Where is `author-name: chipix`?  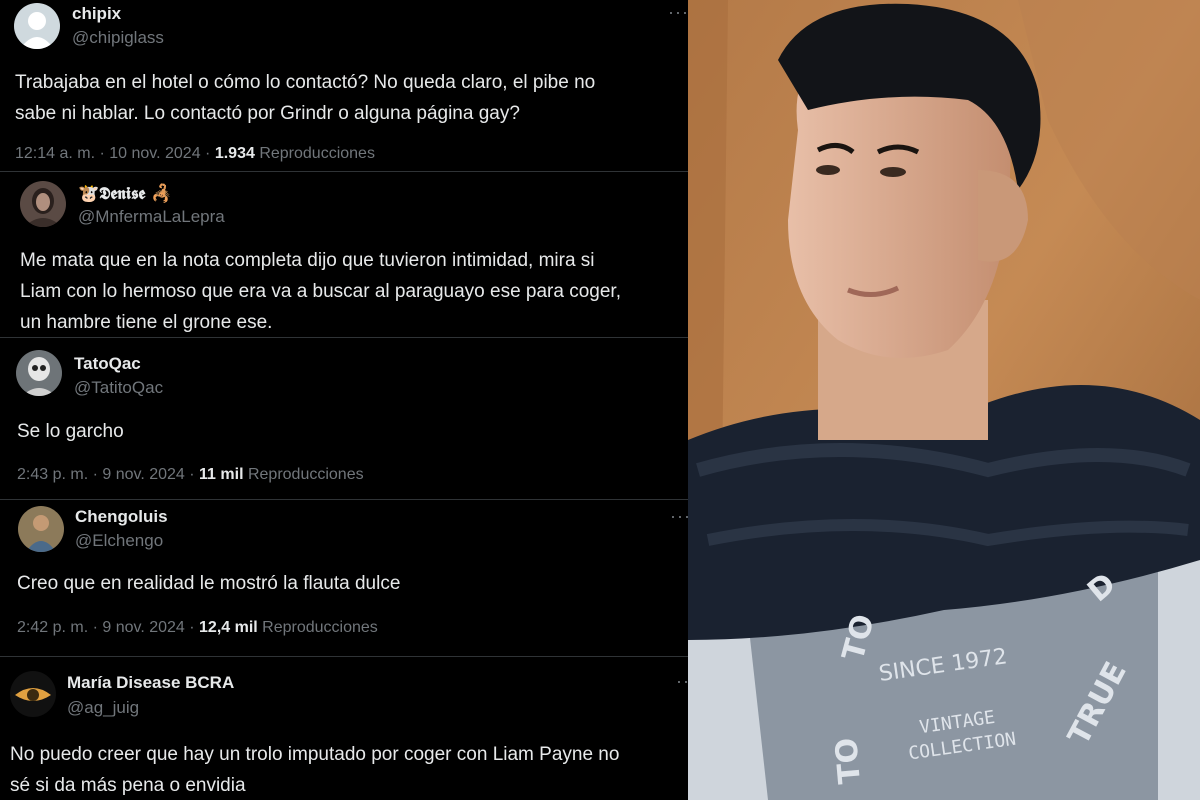 author-name: chipix is located at coordinates (96, 14).